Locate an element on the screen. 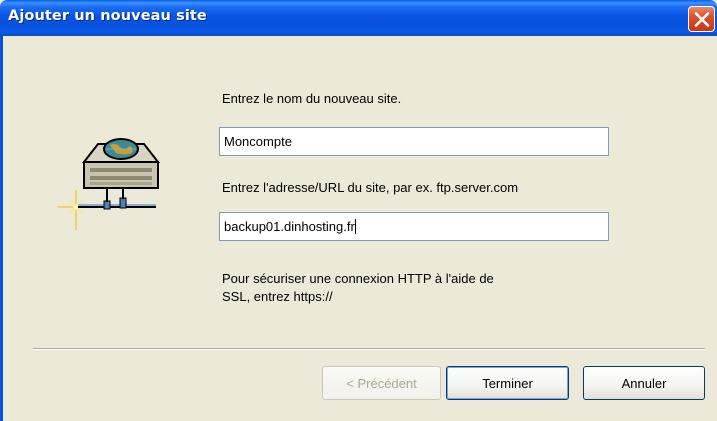 The image size is (717, 421). finish-button: Terminer is located at coordinates (507, 383).